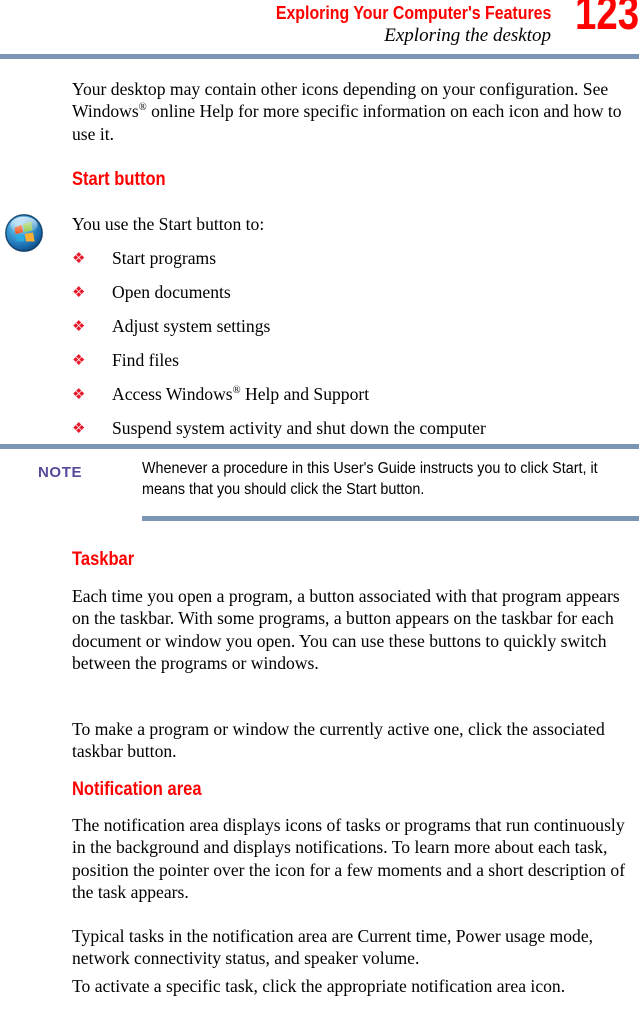 The image size is (639, 1017). I want to click on list-item-label: Access Windows® Help and Support, so click(241, 394).